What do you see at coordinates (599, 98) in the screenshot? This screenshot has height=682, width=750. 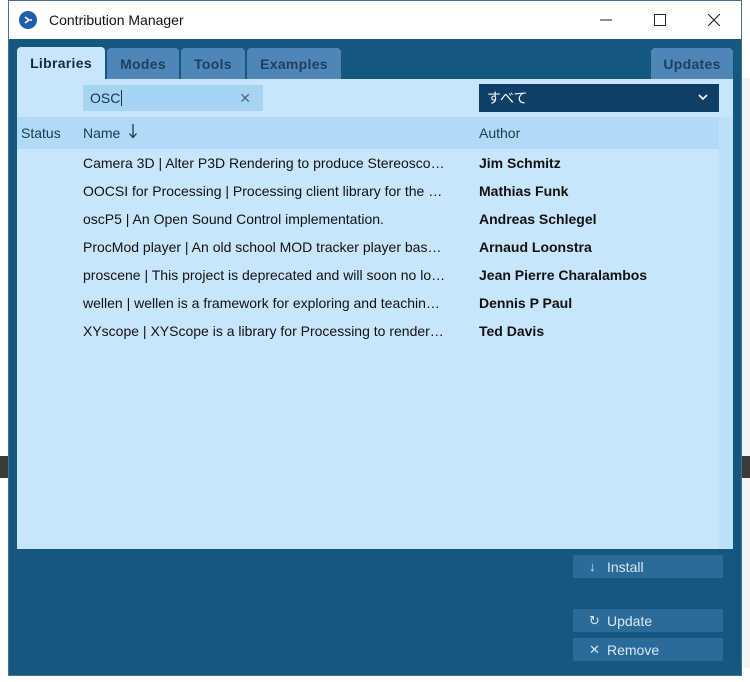 I see `category-dropdown: すべて` at bounding box center [599, 98].